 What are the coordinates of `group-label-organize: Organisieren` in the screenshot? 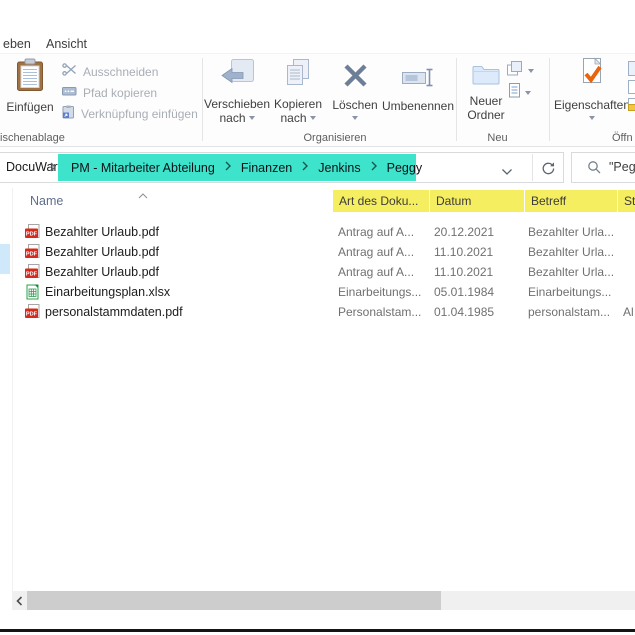 It's located at (335, 138).